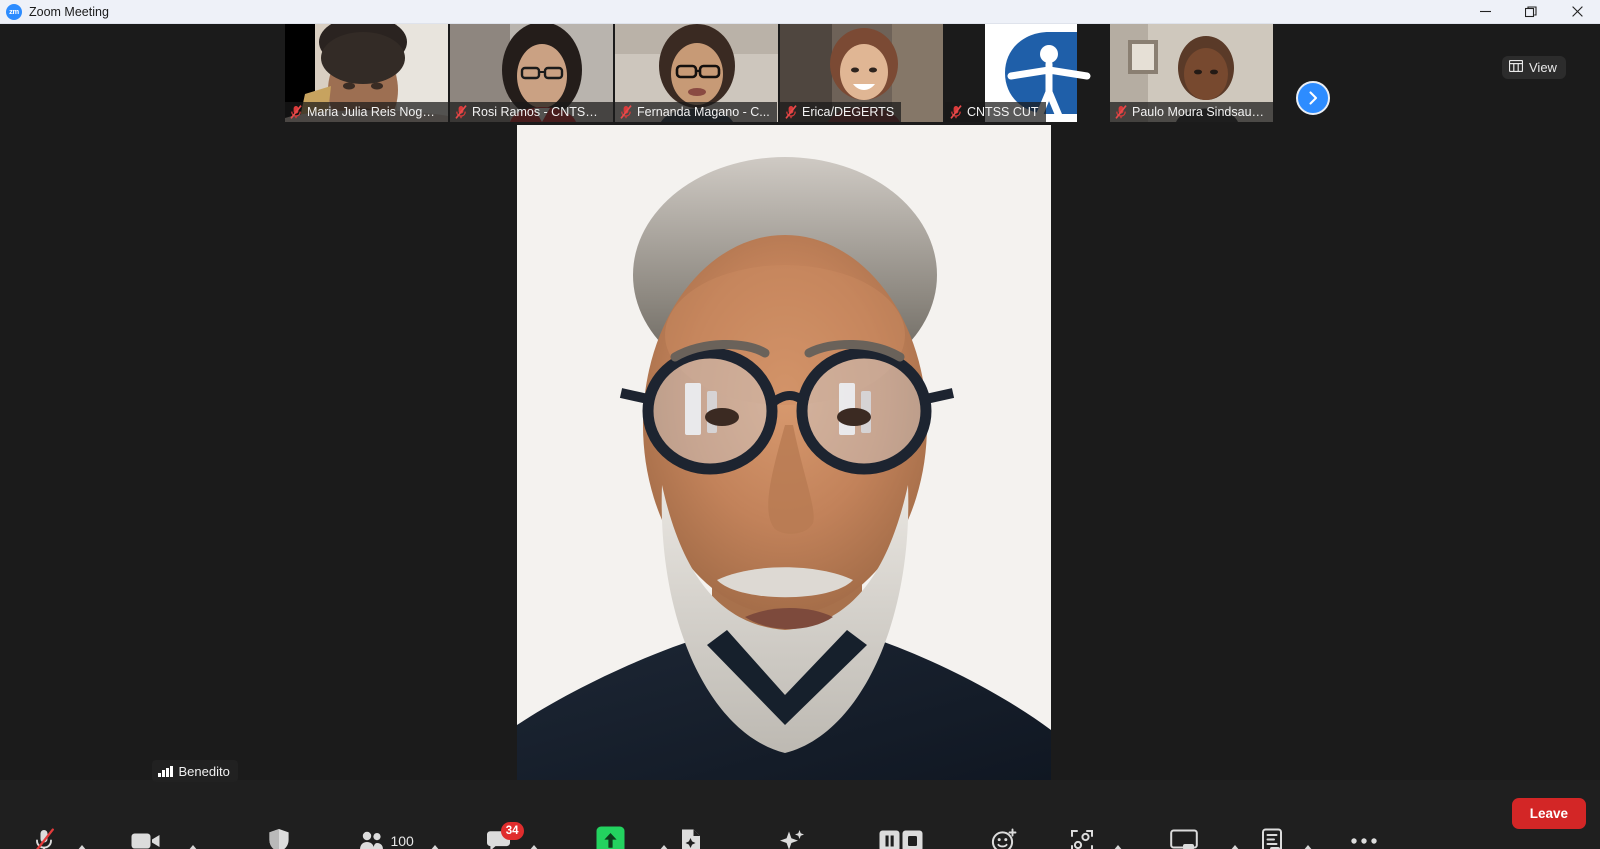 The image size is (1600, 849). I want to click on toolbar-stop-video-button: Stop Video, so click(146, 832).